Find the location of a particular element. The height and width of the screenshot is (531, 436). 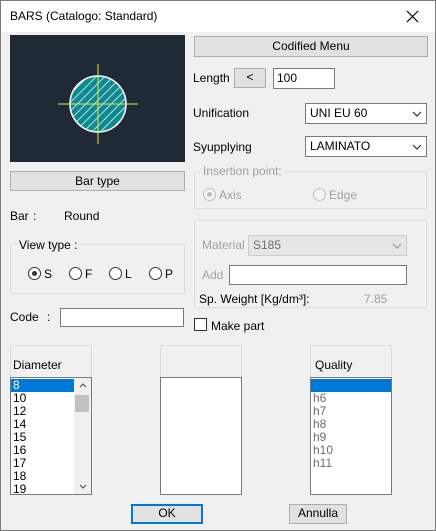

unification-select: UNI EU 60 is located at coordinates (366, 113).